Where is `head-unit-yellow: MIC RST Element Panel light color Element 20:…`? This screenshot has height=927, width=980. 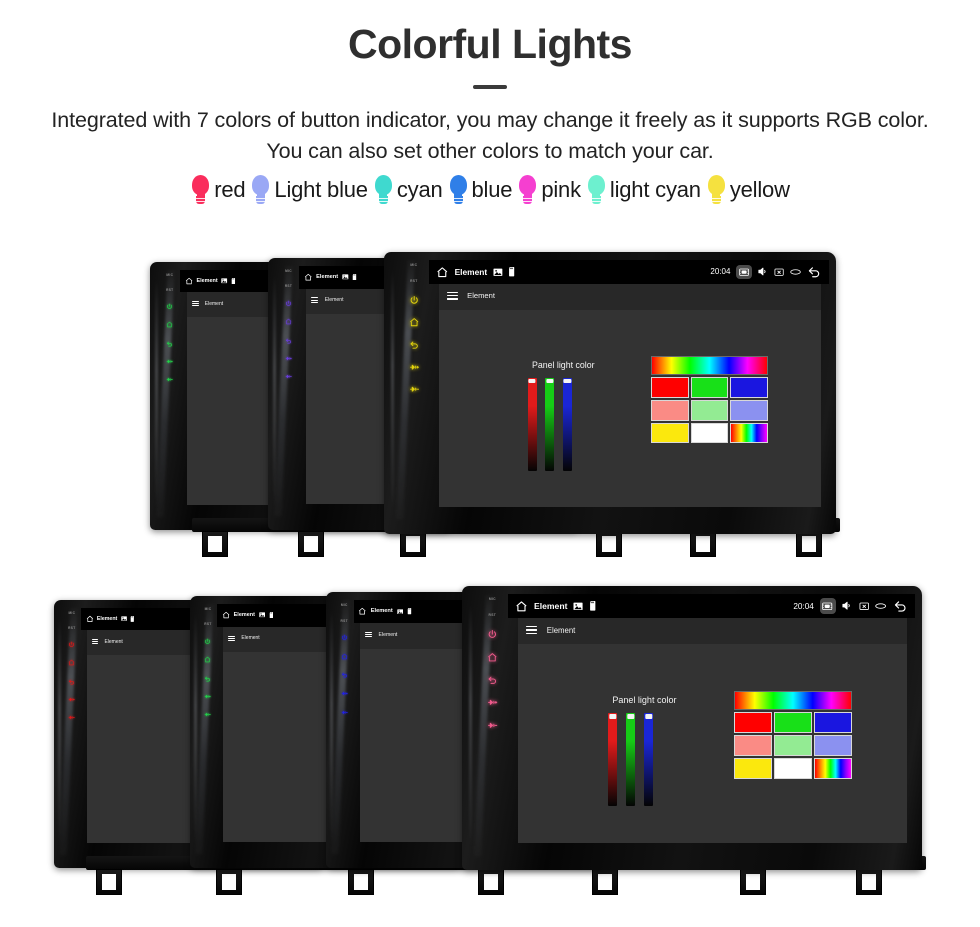 head-unit-yellow: MIC RST Element Panel light color Element 20:… is located at coordinates (610, 393).